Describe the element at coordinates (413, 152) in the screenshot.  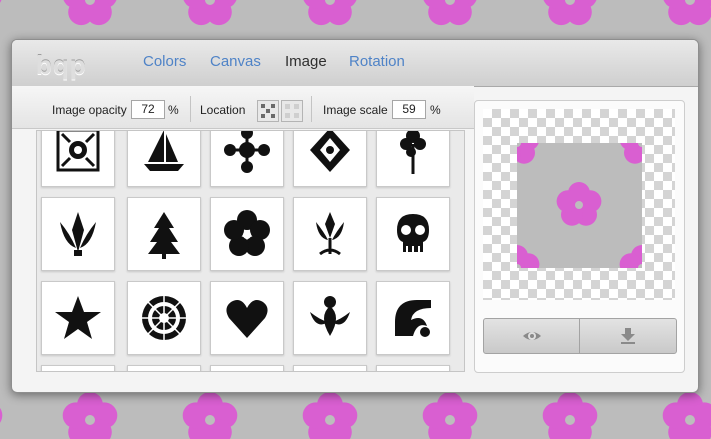
I see `tree-silhouette-icon` at that location.